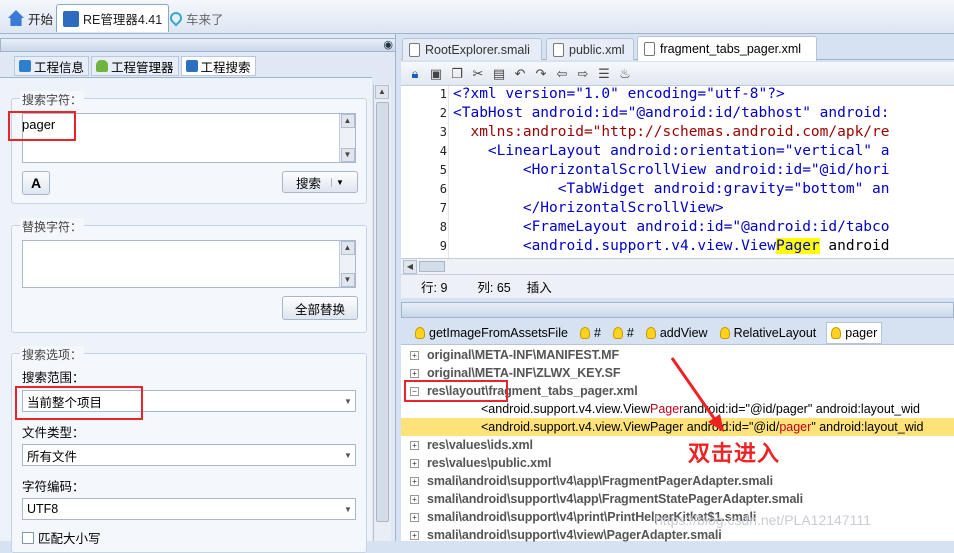  I want to click on file-tab-rootexplorer: RootExplorer.smali, so click(472, 49).